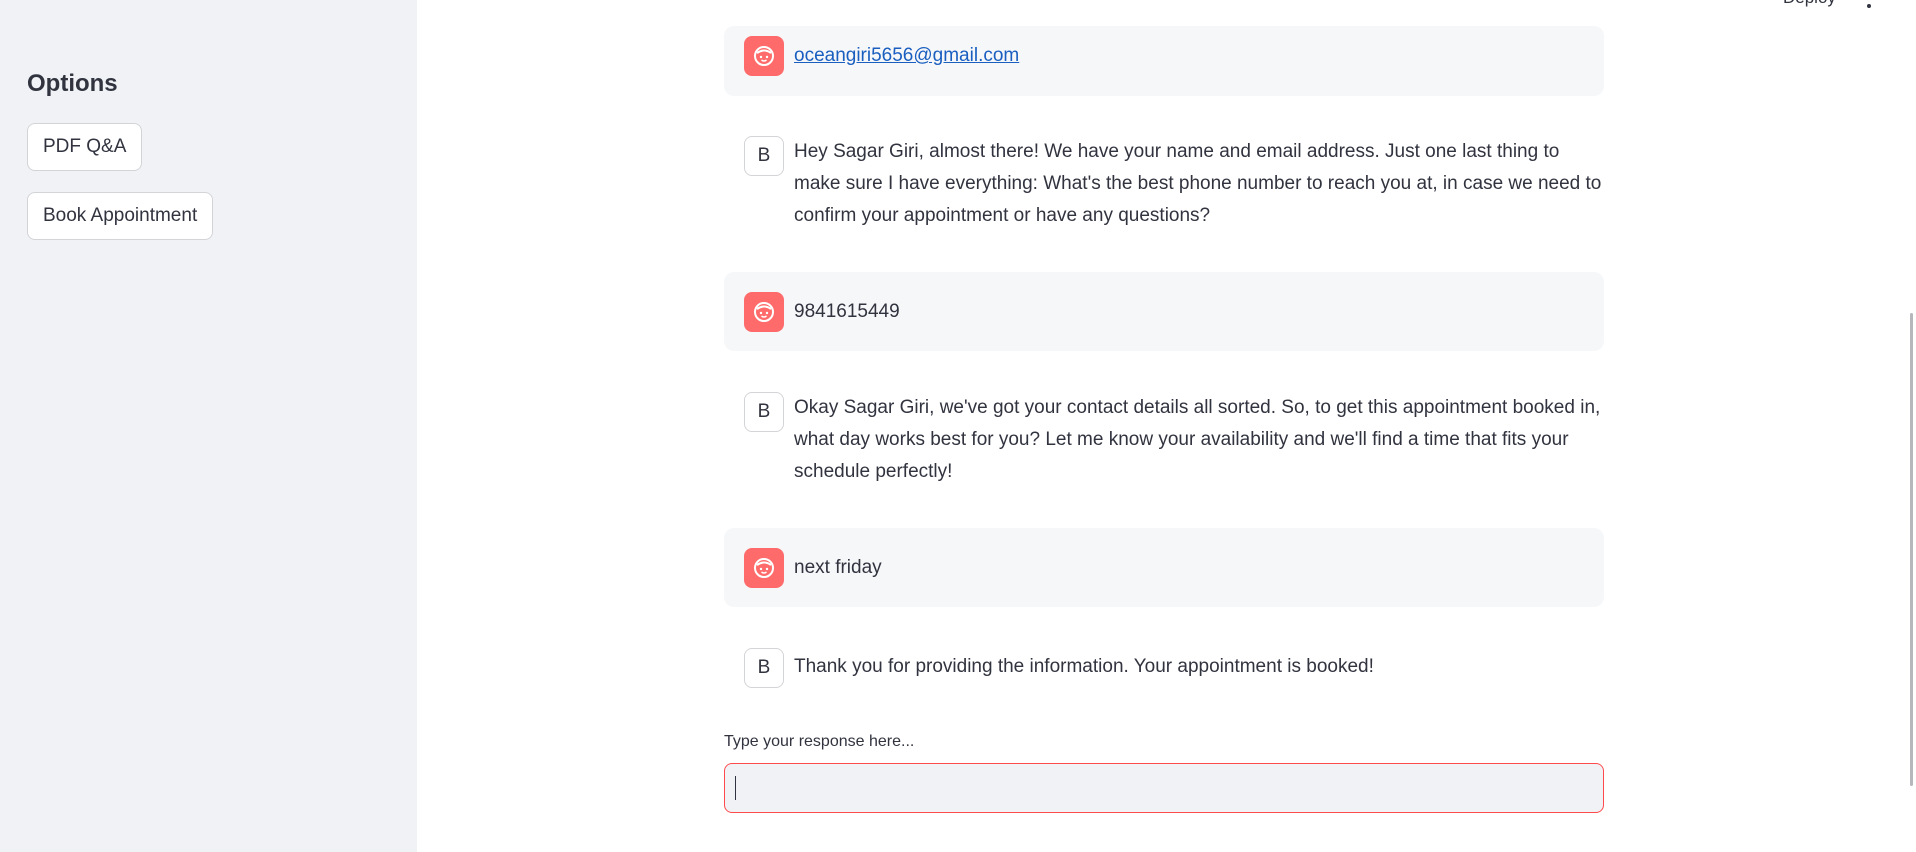 The image size is (1916, 852). I want to click on menu-dot, so click(1869, 6).